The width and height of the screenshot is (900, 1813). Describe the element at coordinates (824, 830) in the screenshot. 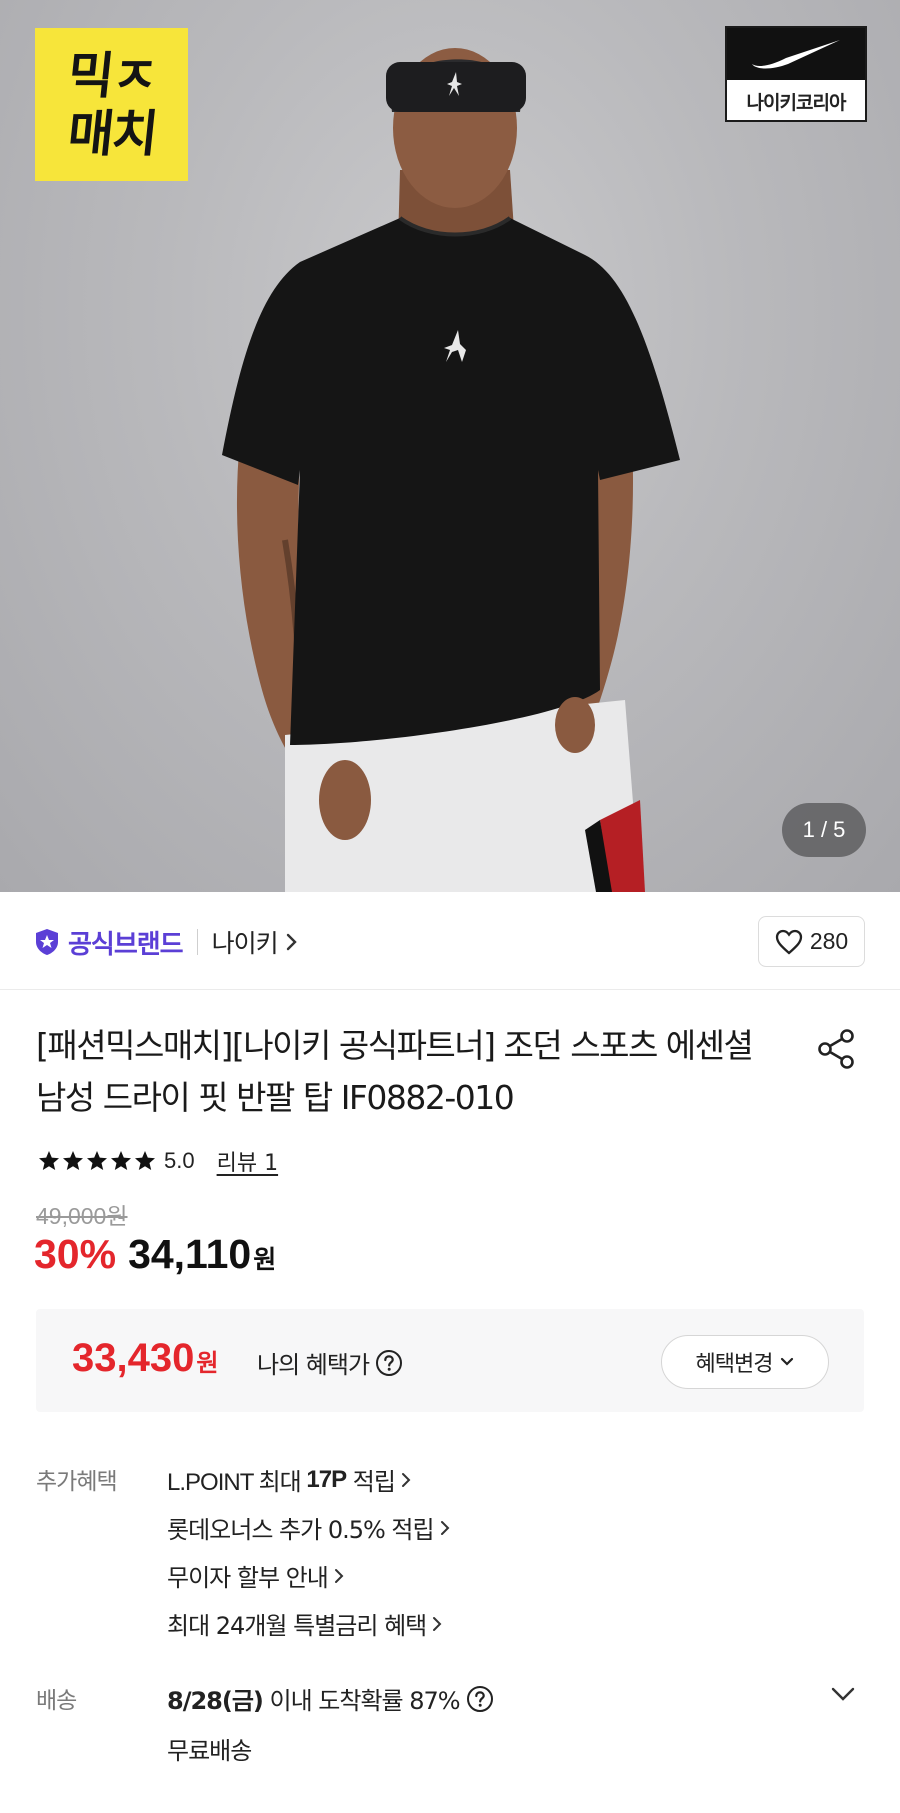

I see `image-counter: 1 / 5` at that location.